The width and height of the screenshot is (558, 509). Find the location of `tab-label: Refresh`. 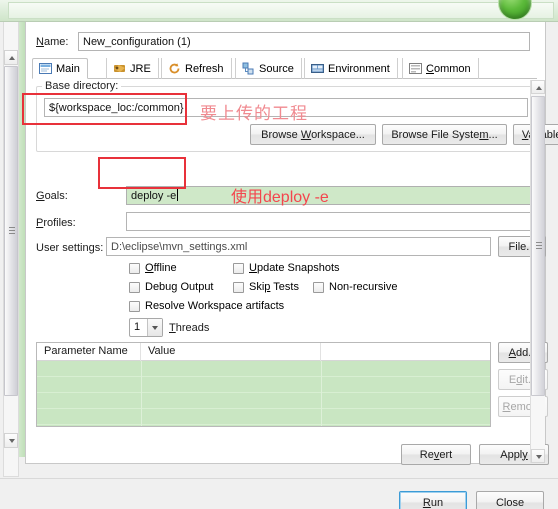

tab-label: Refresh is located at coordinates (204, 68).